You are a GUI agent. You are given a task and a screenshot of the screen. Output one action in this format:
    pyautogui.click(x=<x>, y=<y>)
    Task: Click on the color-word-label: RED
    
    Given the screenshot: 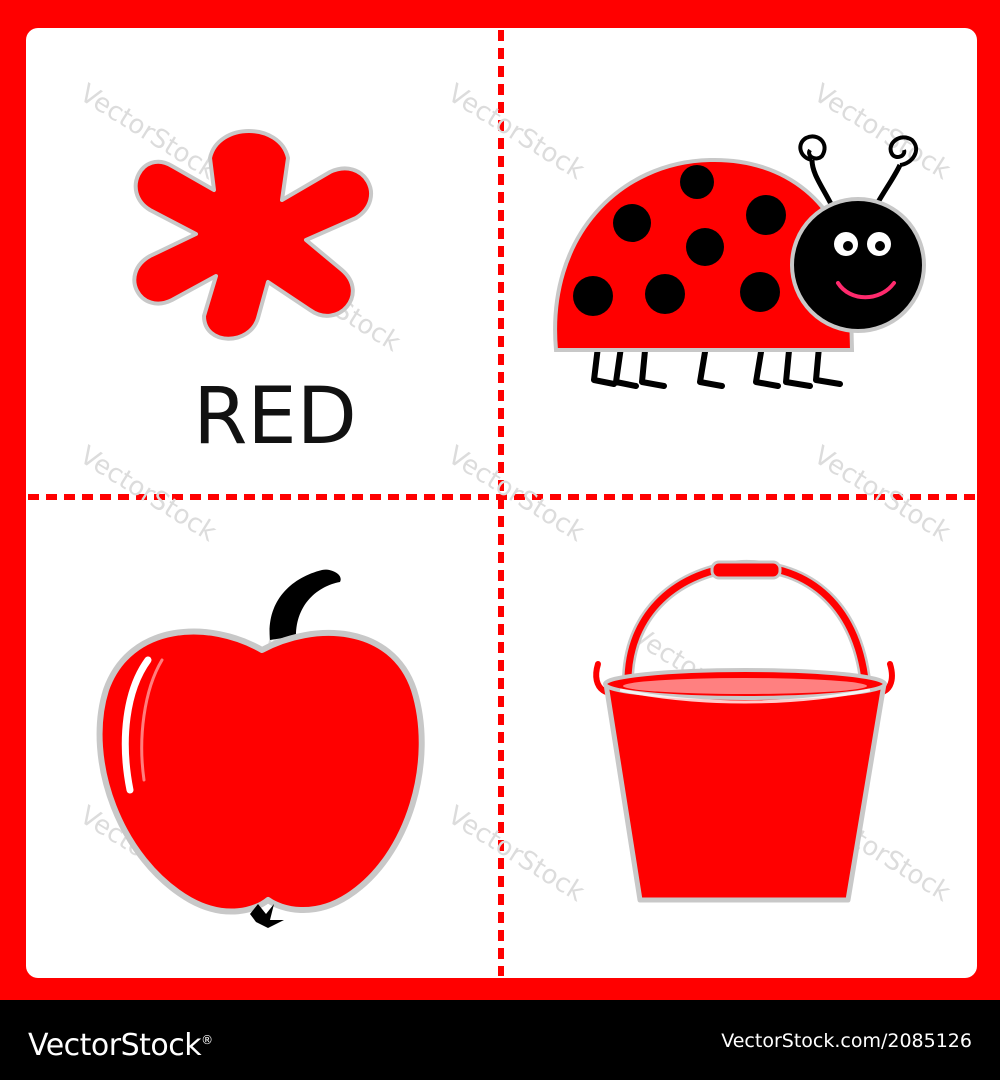 What is the action you would take?
    pyautogui.click(x=275, y=417)
    